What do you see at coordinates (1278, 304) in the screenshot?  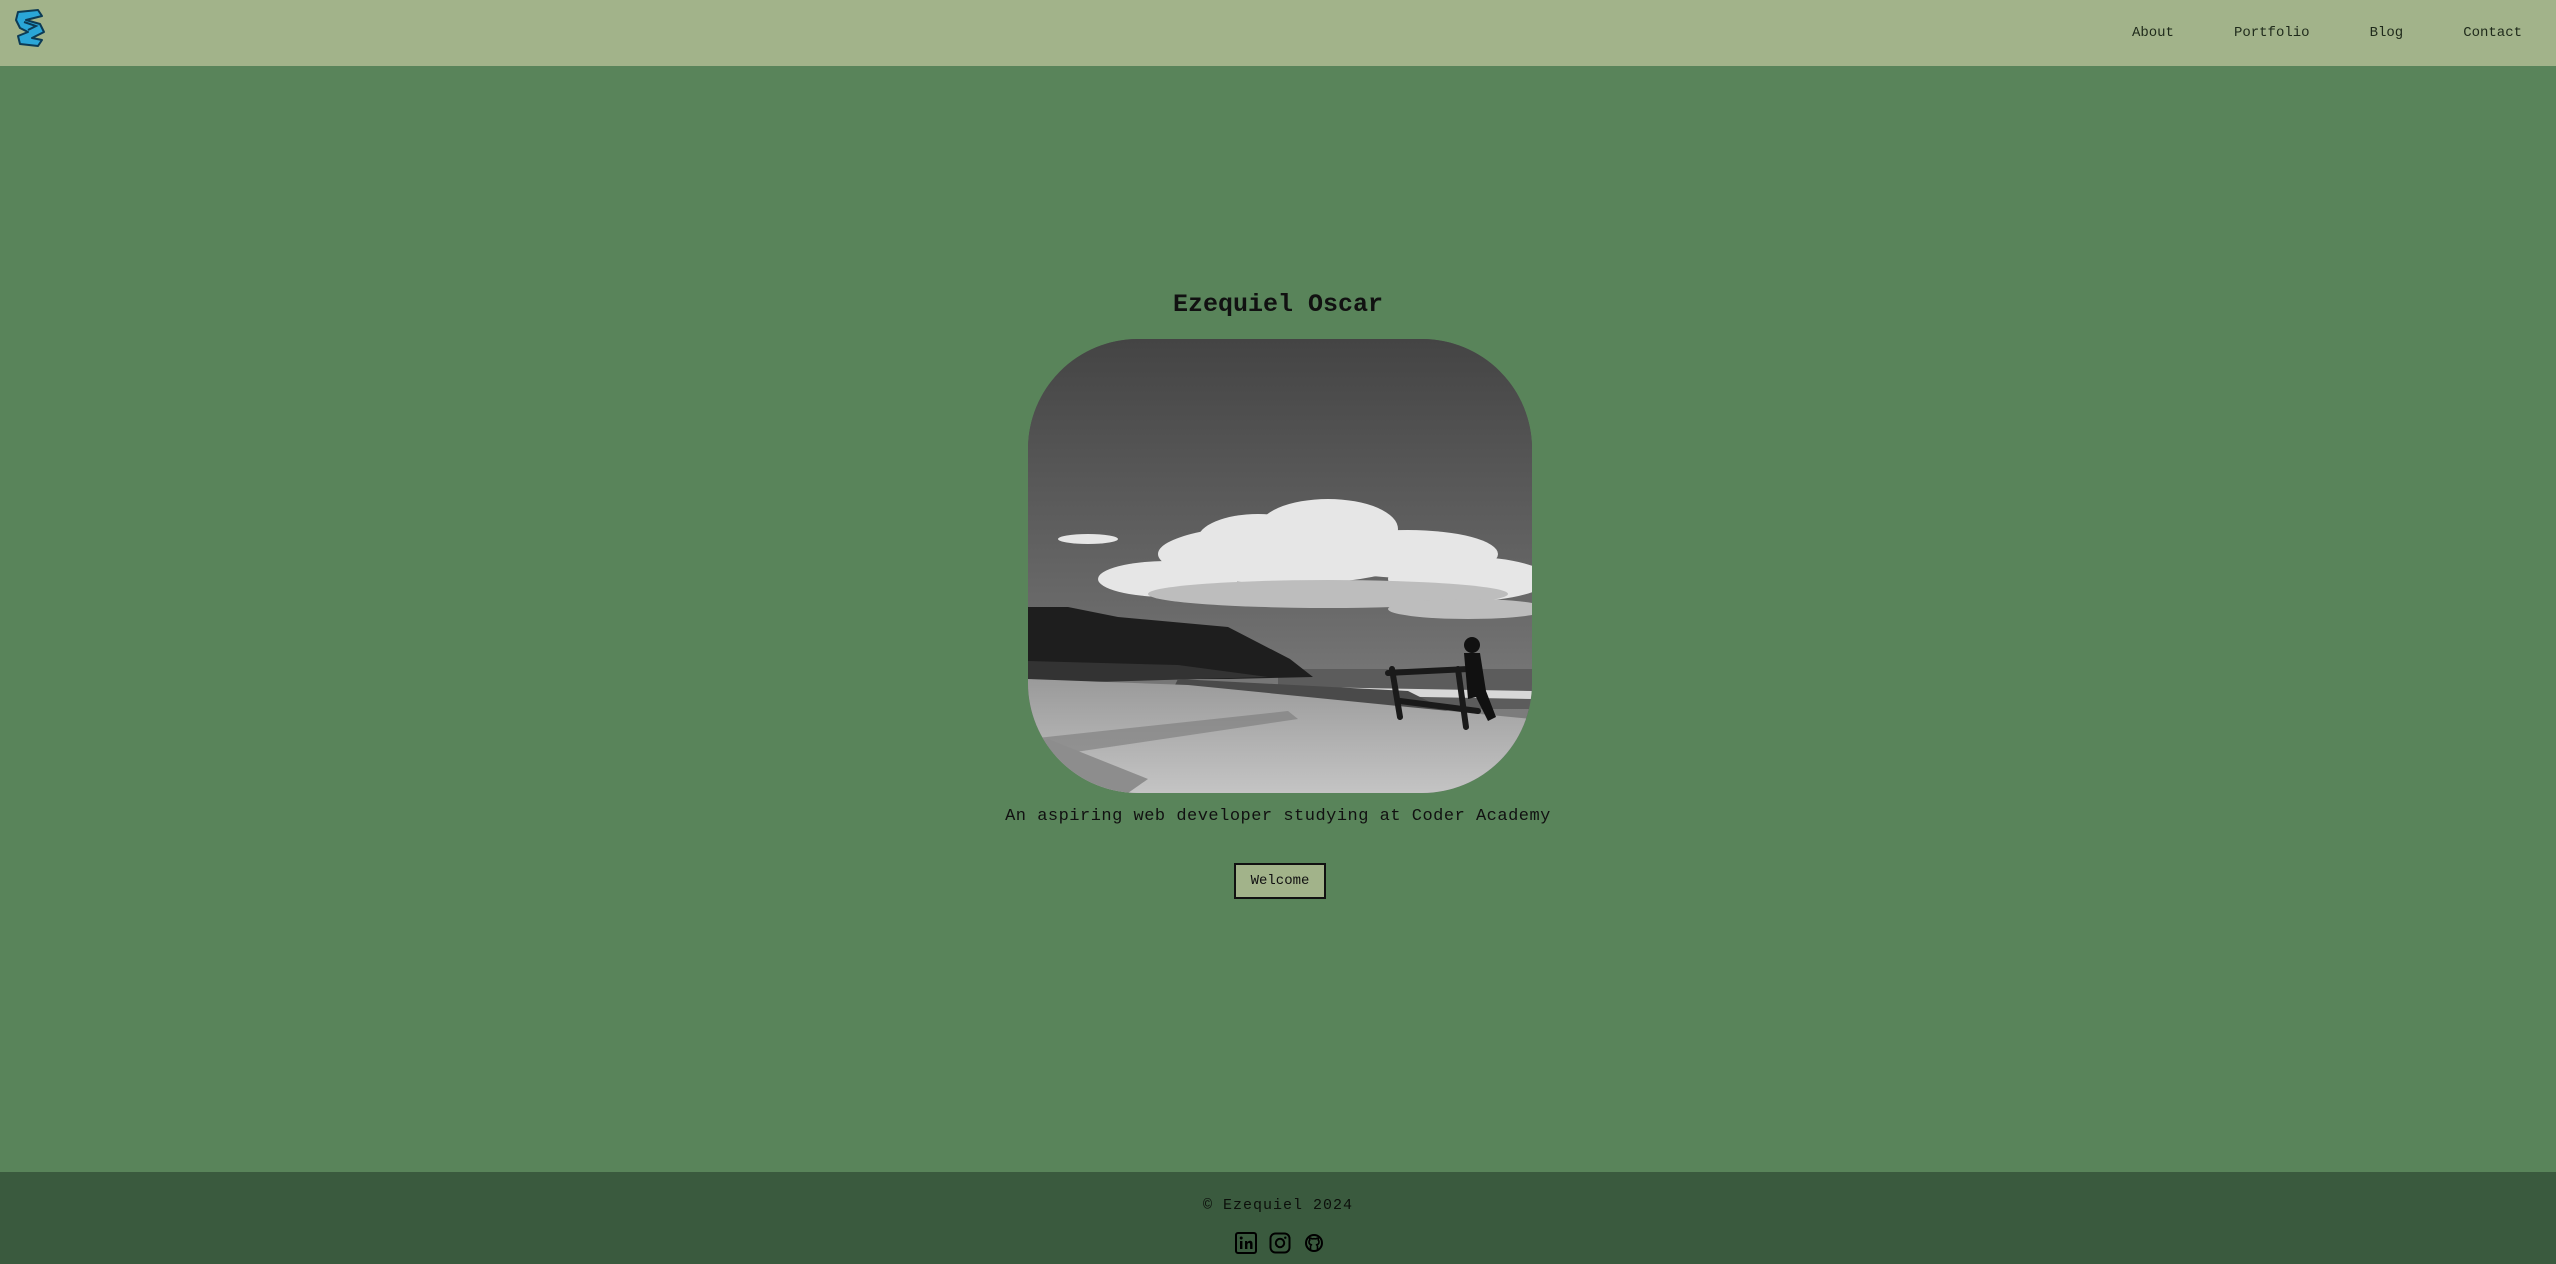 I see `page-title: Ezequiel Oscar` at bounding box center [1278, 304].